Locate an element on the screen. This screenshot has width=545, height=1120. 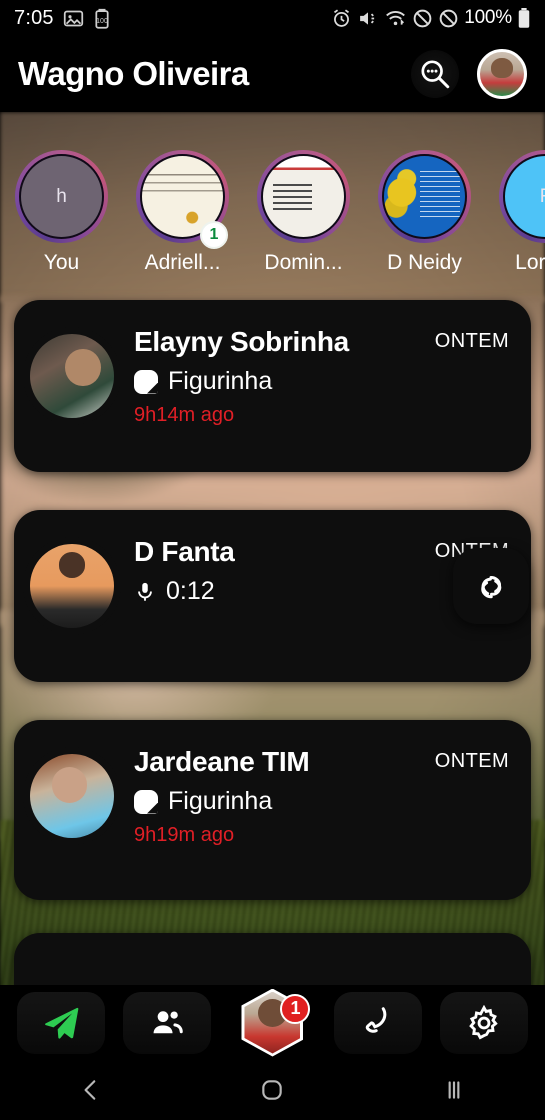
android-navigation-bar is located at coordinates (272, 1090).